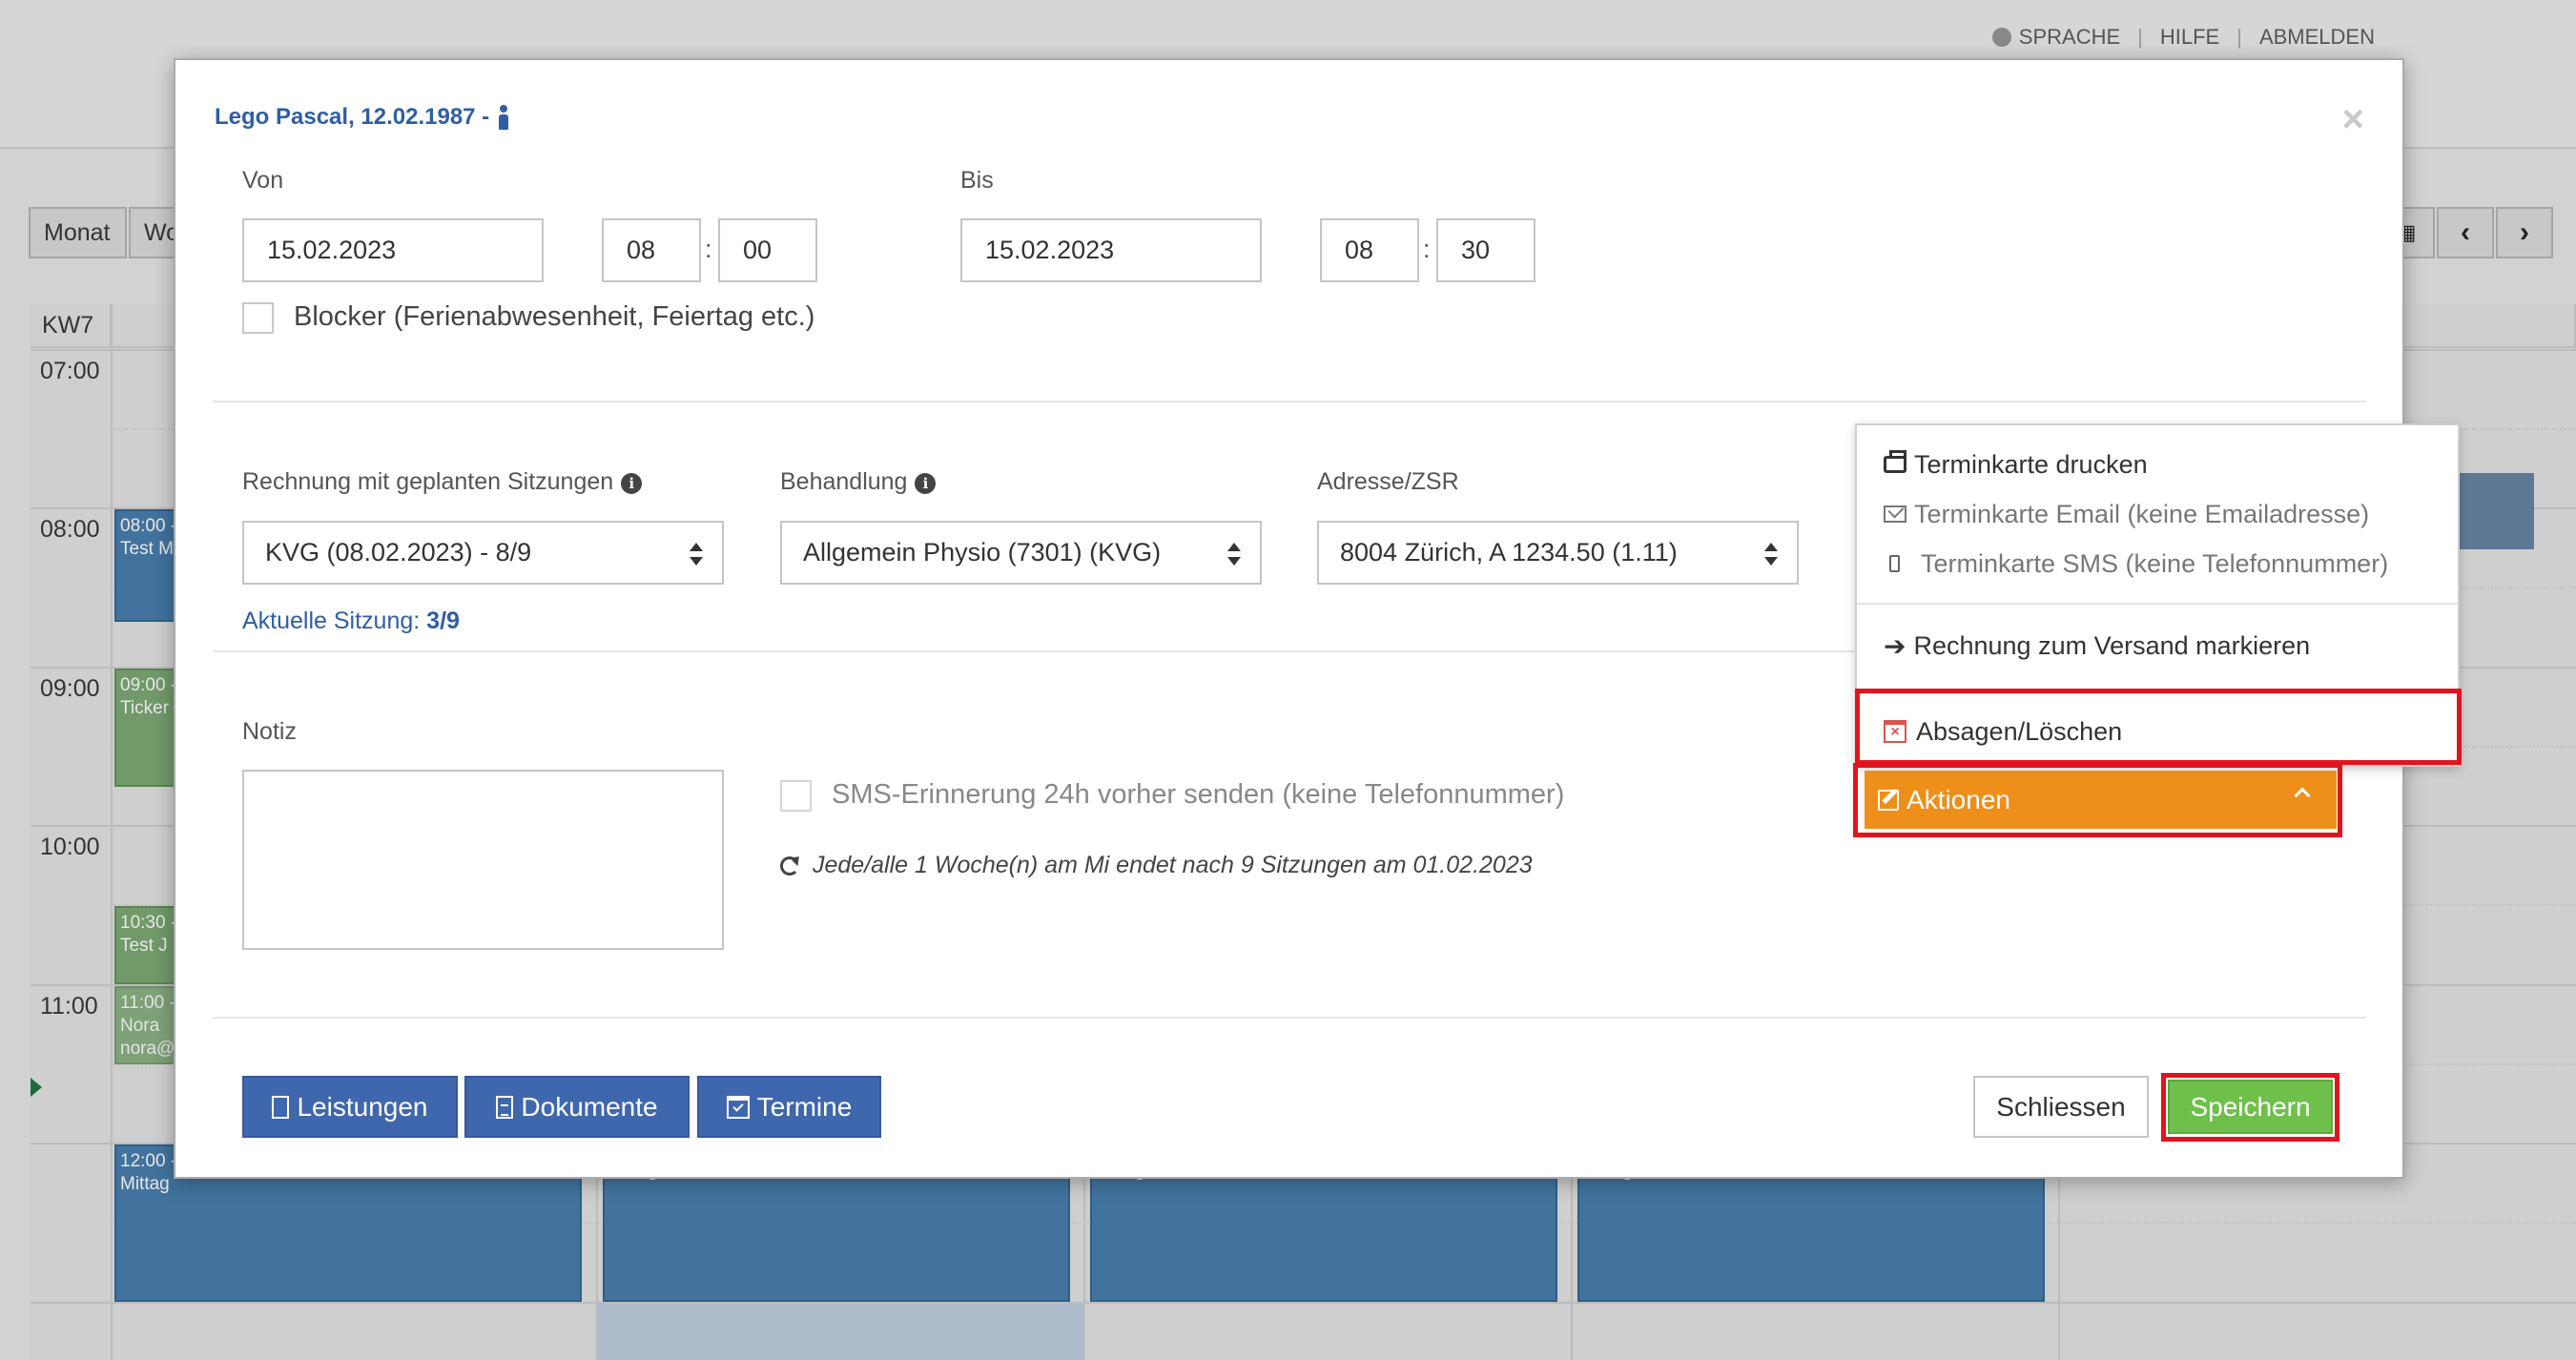 The image size is (2576, 1360). What do you see at coordinates (2157, 514) in the screenshot?
I see `menu-item-email-card: Terminkarte Email (keine Emailadresse)` at bounding box center [2157, 514].